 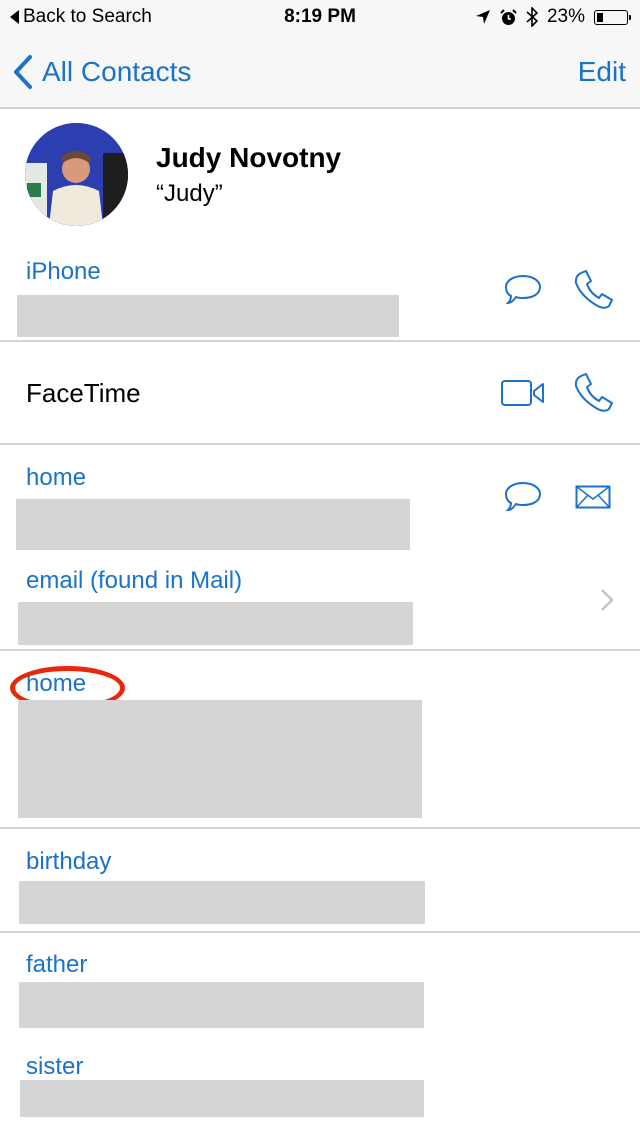 What do you see at coordinates (55, 1066) in the screenshot?
I see `sister-label: sister` at bounding box center [55, 1066].